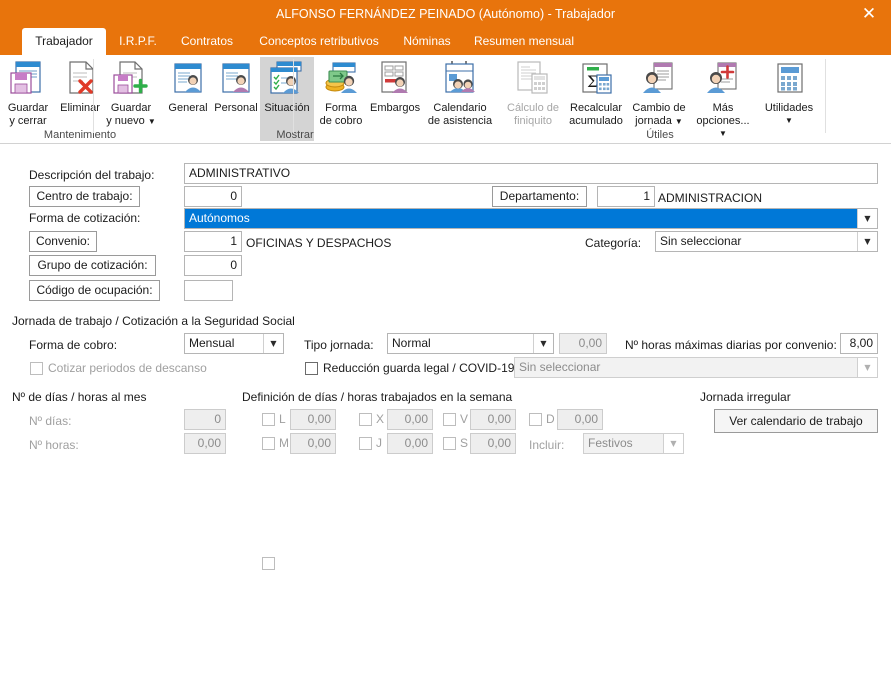  I want to click on ribbon-button-general: General, so click(188, 86).